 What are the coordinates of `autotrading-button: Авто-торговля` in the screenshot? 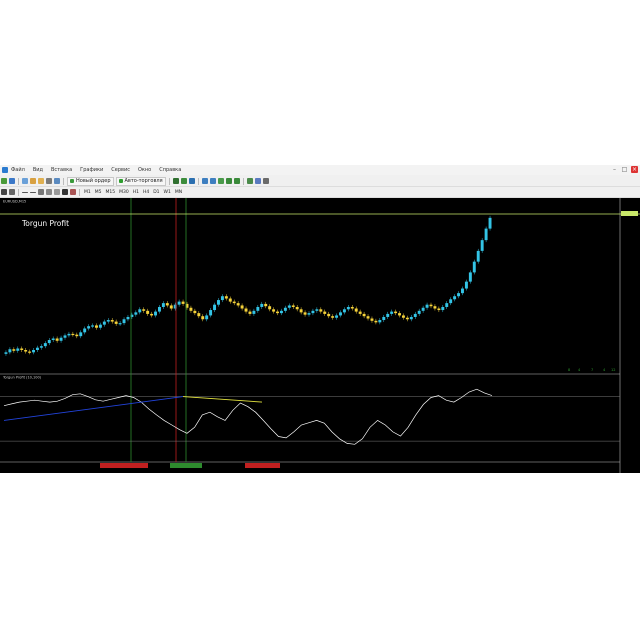 It's located at (140, 181).